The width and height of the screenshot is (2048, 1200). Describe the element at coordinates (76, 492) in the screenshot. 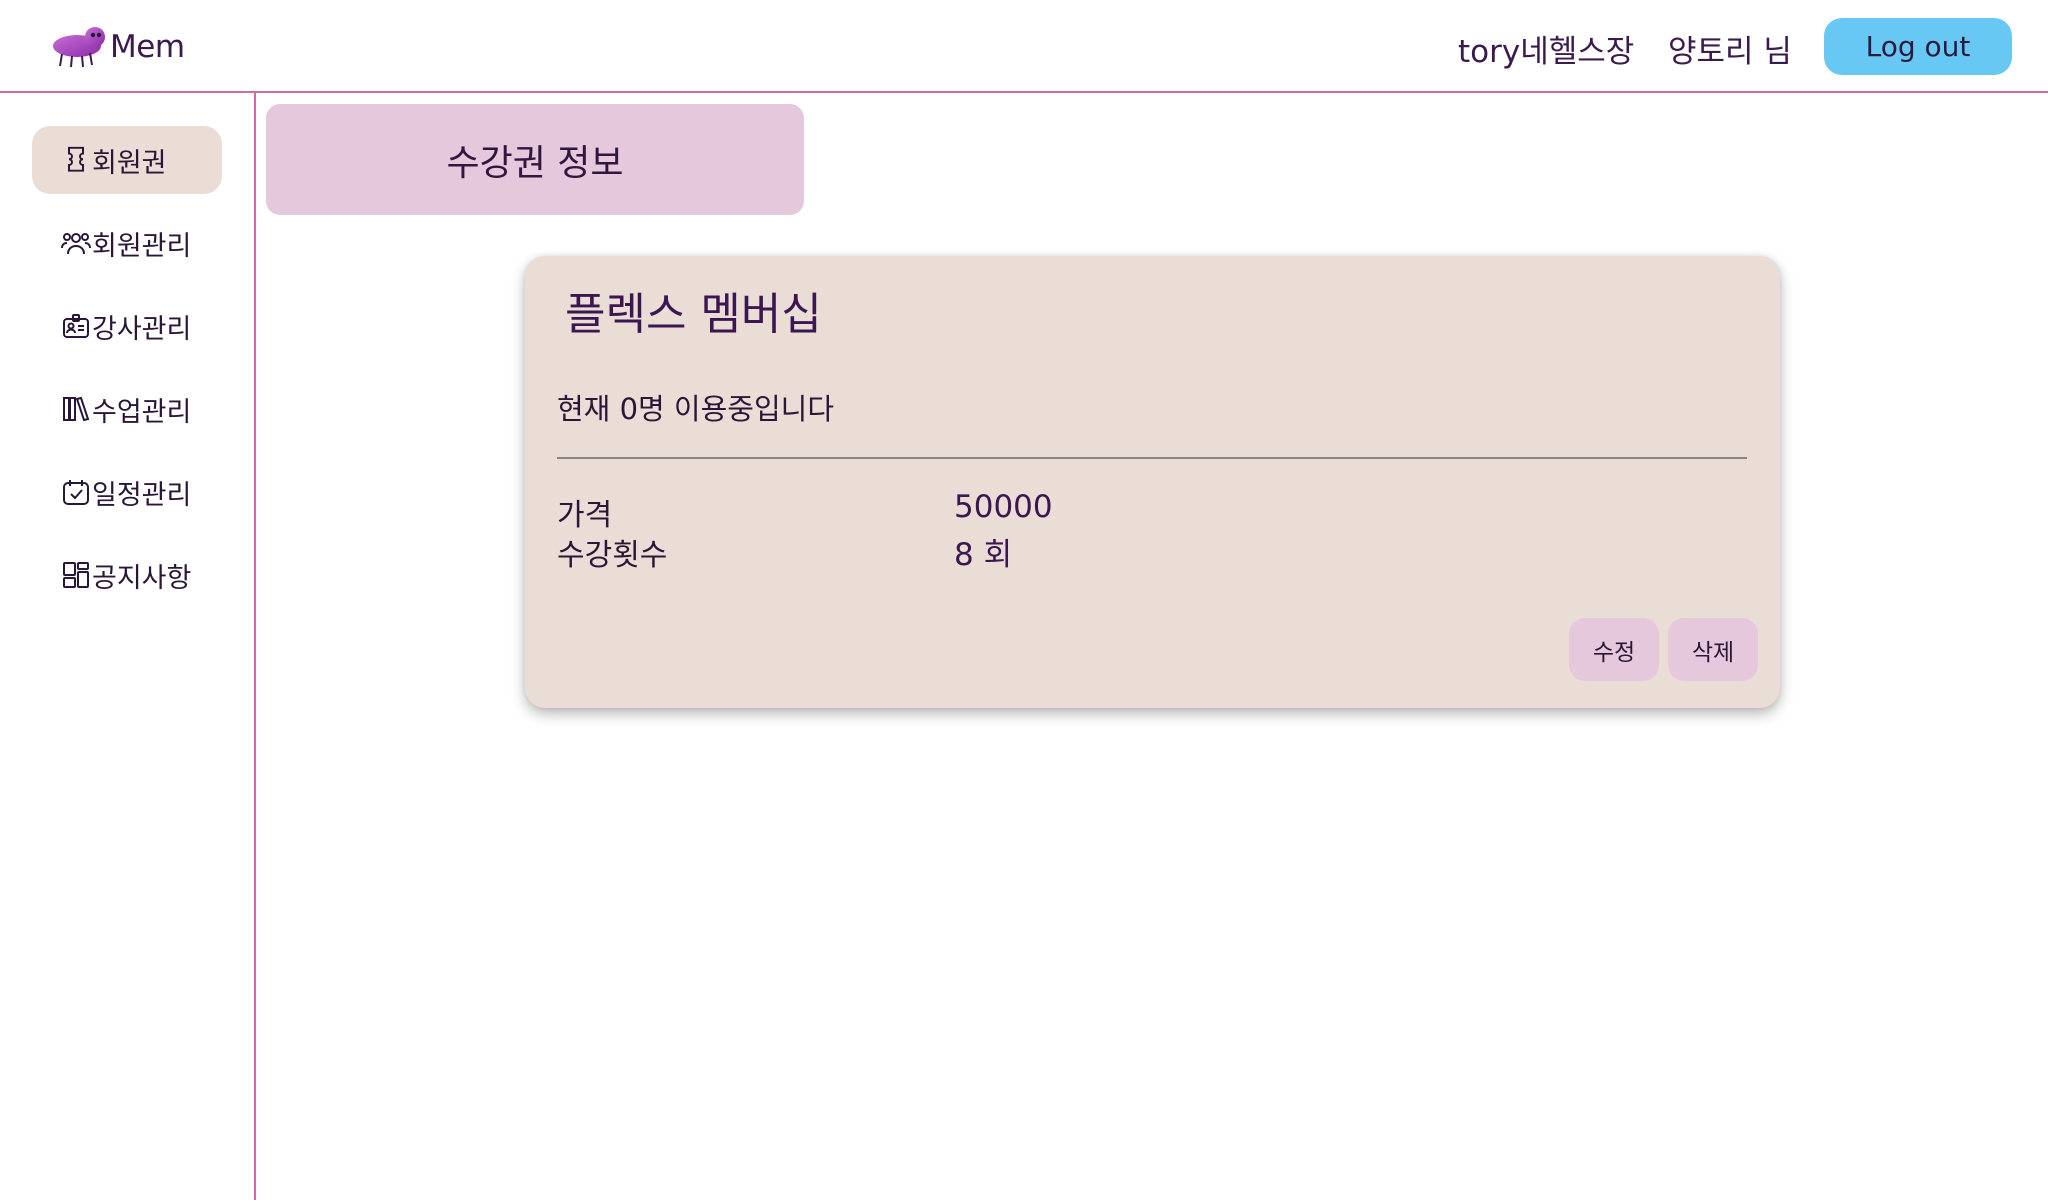

I see `calendar-check-icon` at that location.